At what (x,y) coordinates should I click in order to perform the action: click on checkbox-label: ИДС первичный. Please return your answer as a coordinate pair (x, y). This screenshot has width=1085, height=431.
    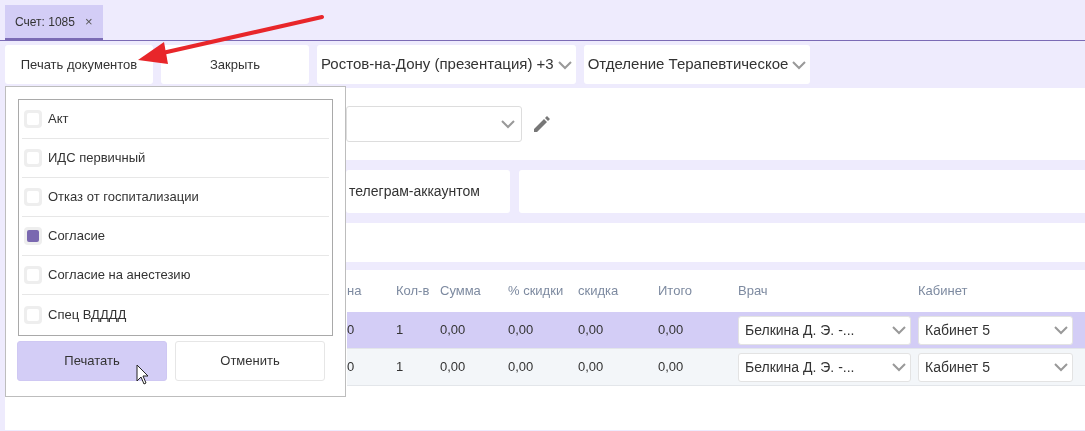
    Looking at the image, I should click on (97, 158).